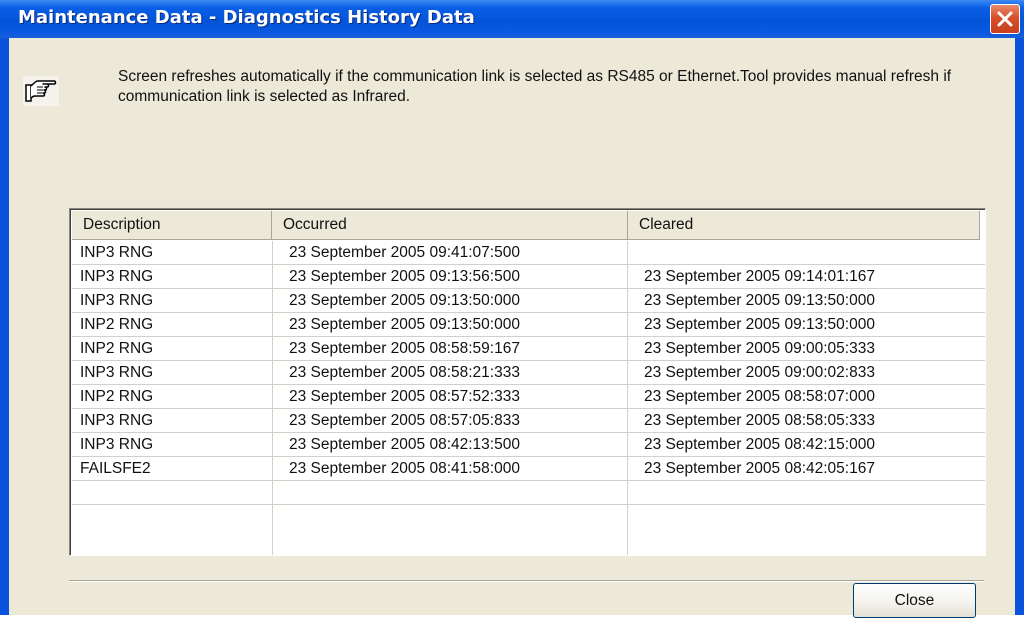 This screenshot has width=1024, height=618. Describe the element at coordinates (759, 396) in the screenshot. I see `cell-cleared: 23 September 2005 08:58:07:000` at that location.